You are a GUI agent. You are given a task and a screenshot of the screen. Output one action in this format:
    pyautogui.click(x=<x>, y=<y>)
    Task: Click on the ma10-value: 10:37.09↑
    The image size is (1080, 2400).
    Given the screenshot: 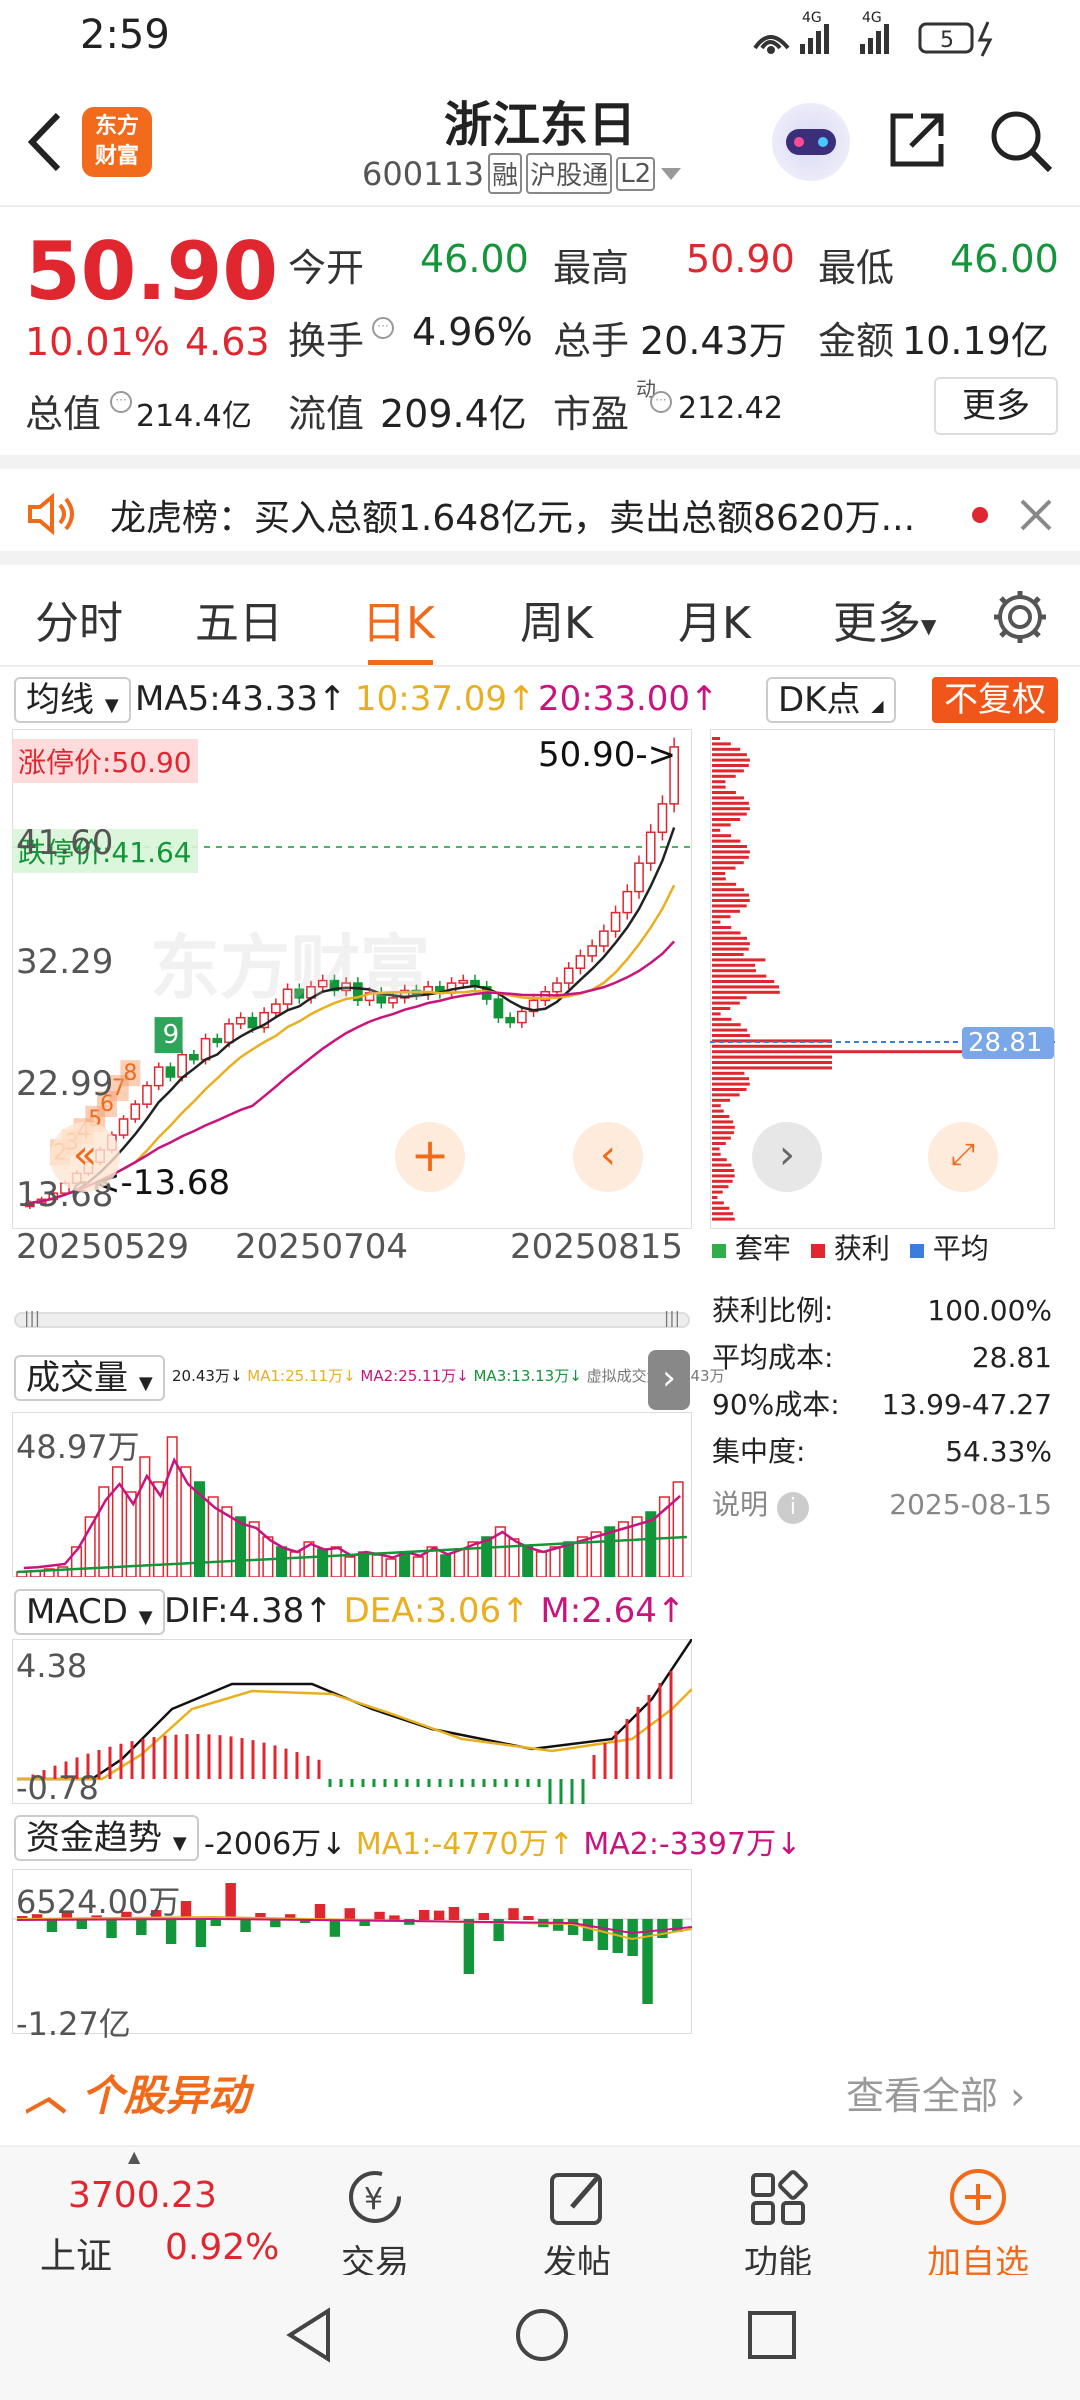 What is the action you would take?
    pyautogui.click(x=445, y=699)
    